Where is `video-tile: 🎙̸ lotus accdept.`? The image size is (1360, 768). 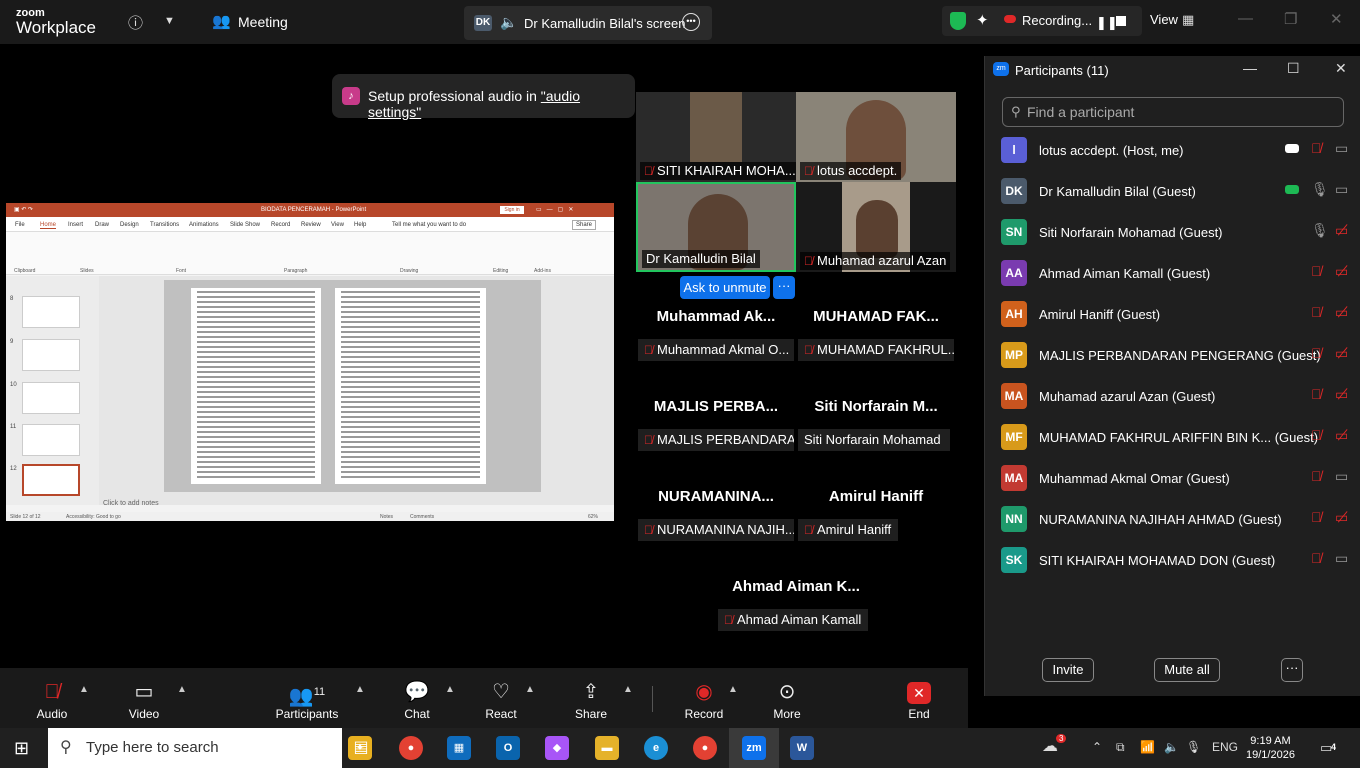 video-tile: 🎙̸ lotus accdept. is located at coordinates (876, 137).